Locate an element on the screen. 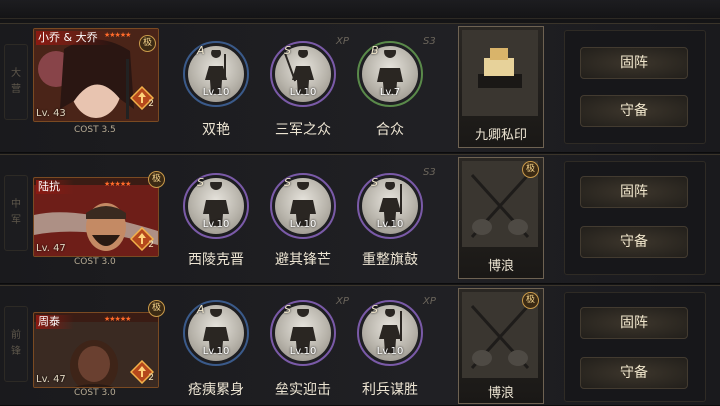 The height and width of the screenshot is (406, 720). skill-name: 合众 is located at coordinates (390, 130).